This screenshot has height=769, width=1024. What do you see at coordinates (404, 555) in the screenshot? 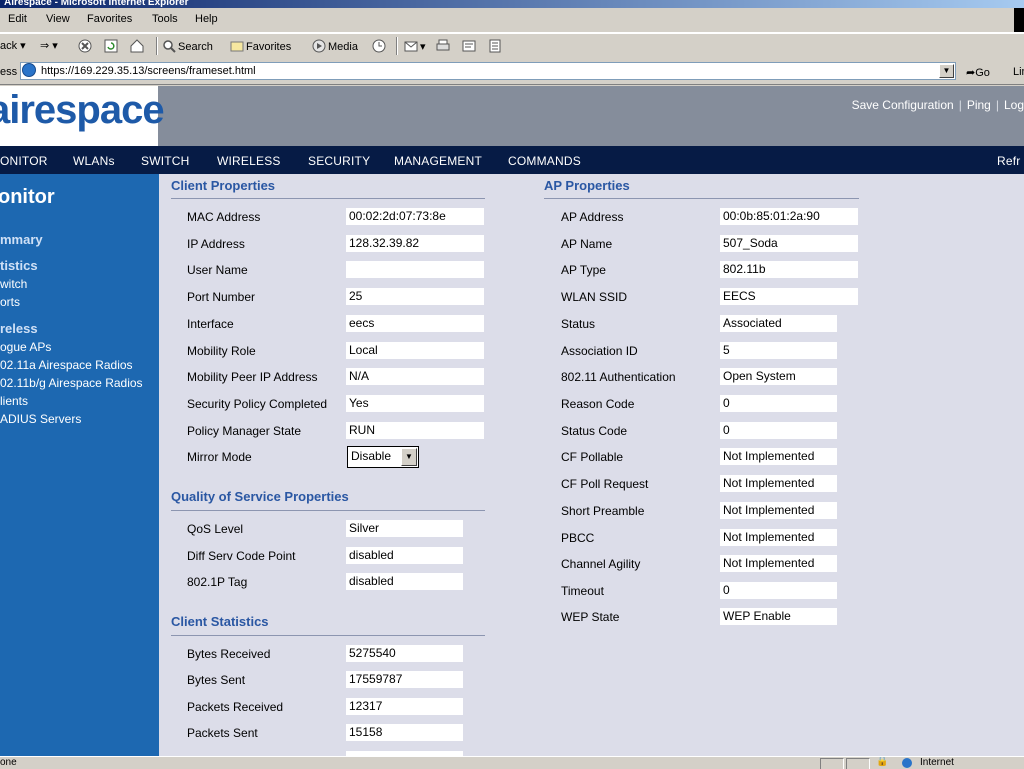
I see `diff-serv-code-point-value: disabled` at bounding box center [404, 555].